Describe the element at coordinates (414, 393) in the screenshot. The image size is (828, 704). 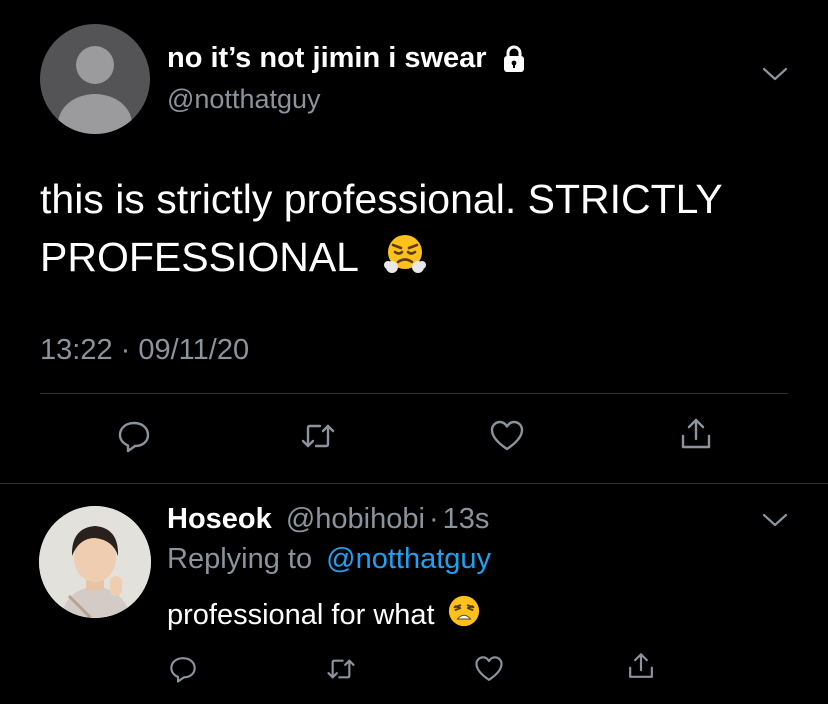
I see `divider` at that location.